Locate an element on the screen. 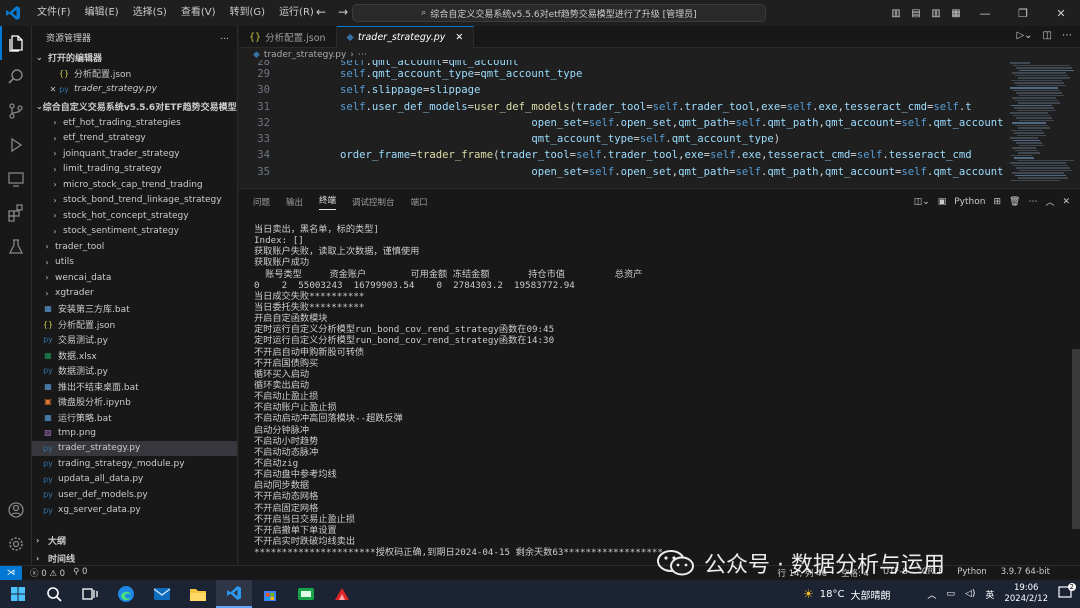 Image resolution: width=1080 pixels, height=608 pixels. vscode-taskbar-icon is located at coordinates (234, 594).